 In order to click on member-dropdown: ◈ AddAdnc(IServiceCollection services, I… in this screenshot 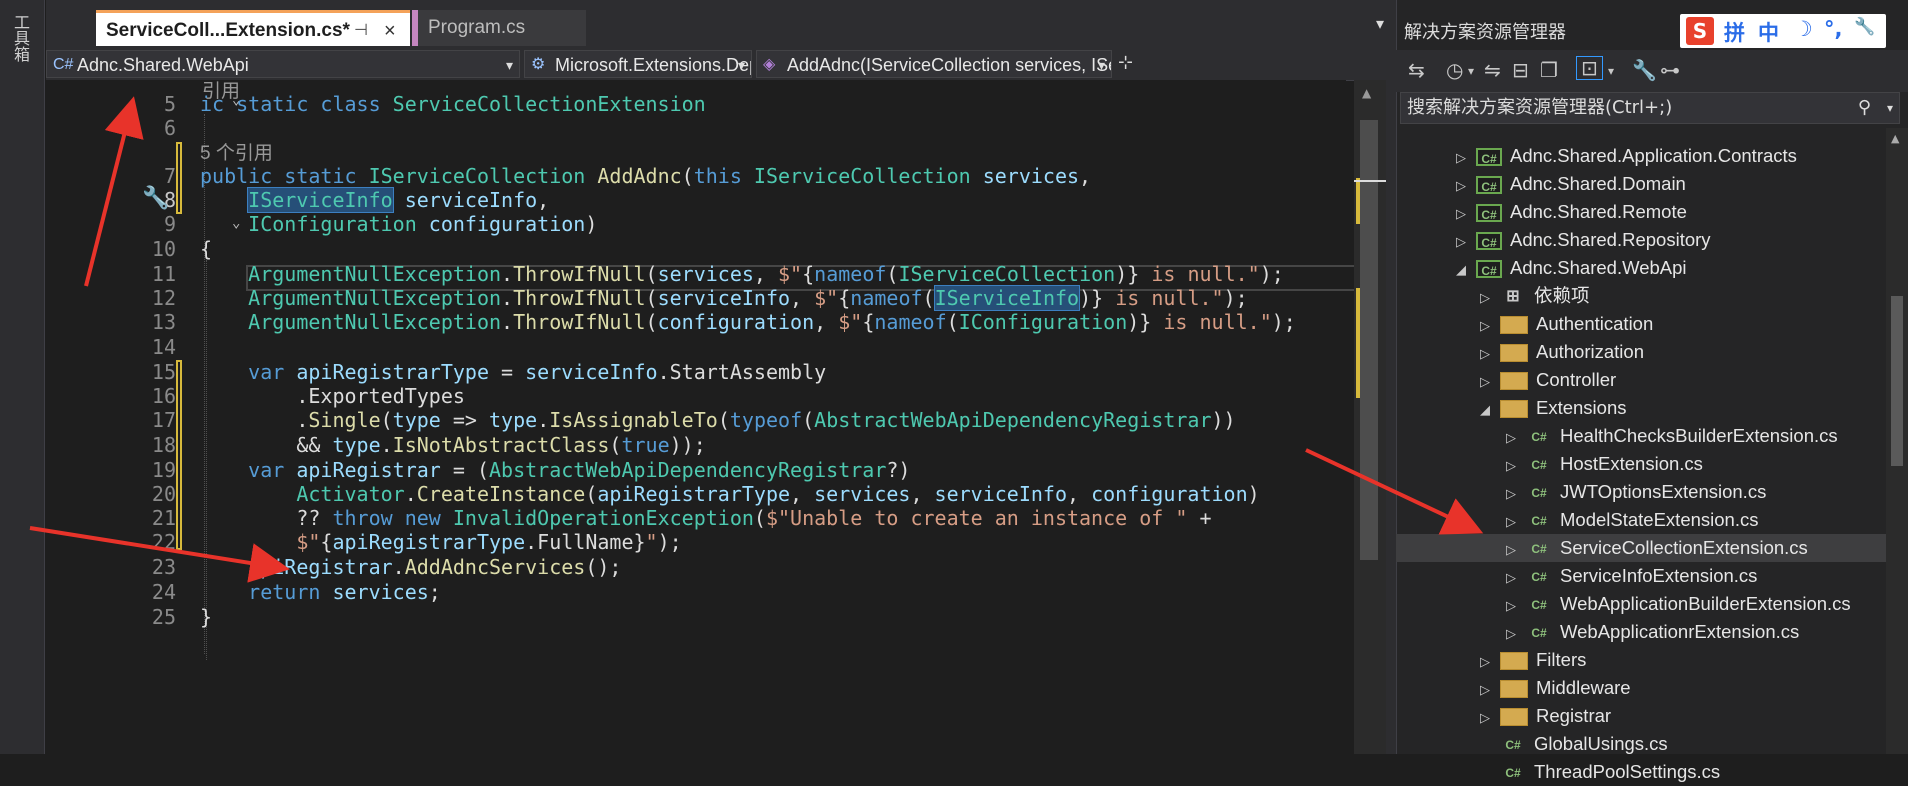, I will do `click(934, 64)`.